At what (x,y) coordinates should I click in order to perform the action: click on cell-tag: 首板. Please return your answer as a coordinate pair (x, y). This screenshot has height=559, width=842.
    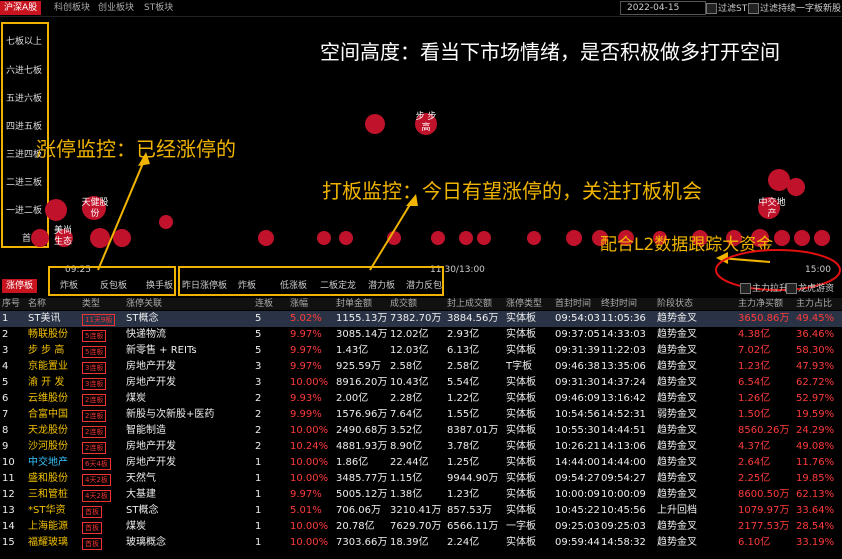
    Looking at the image, I should click on (92, 512).